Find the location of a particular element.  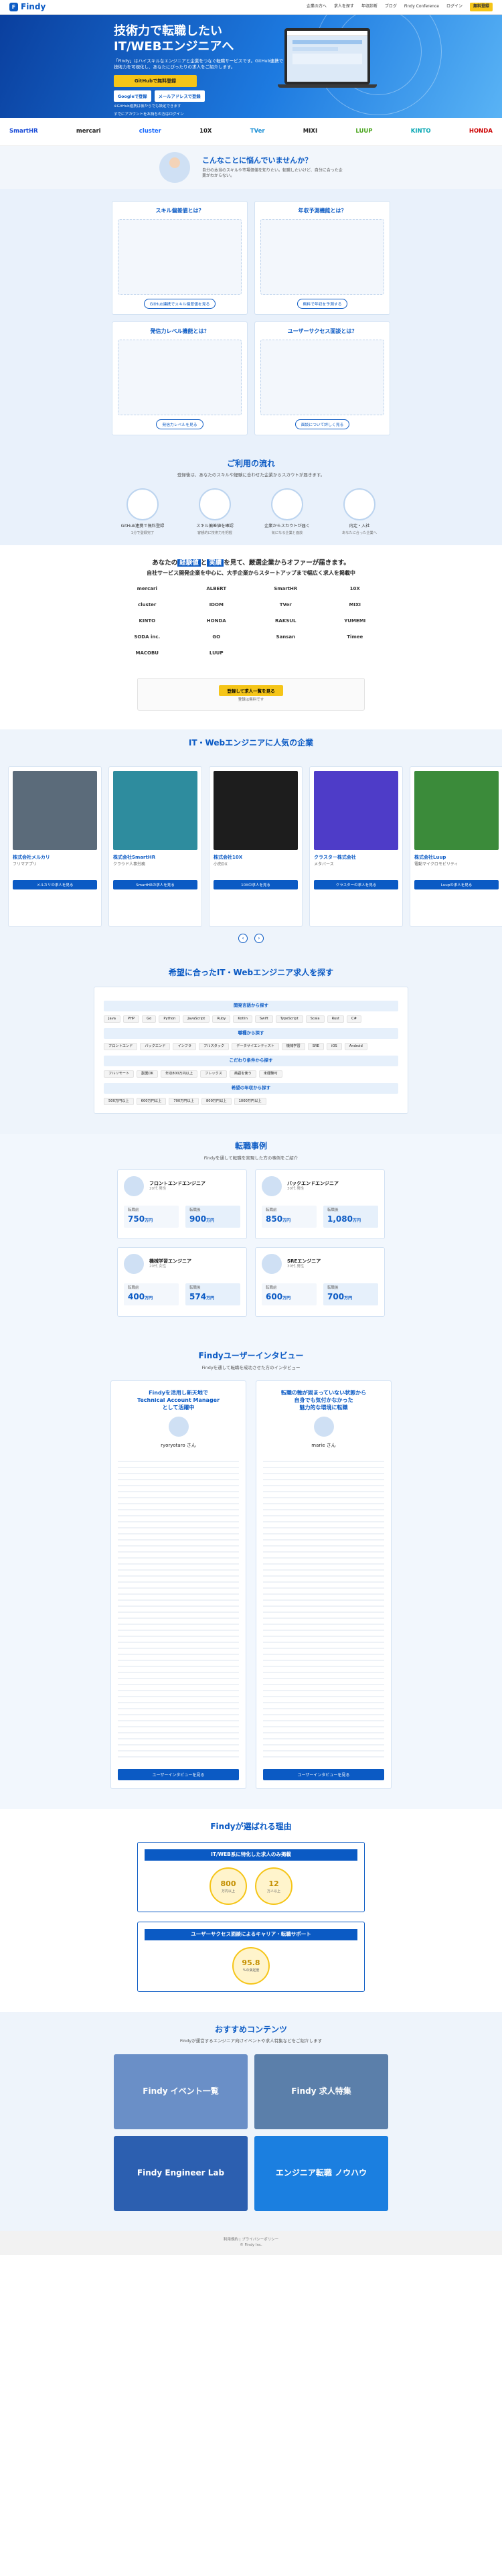

feature-button: 発信力レベルを見る is located at coordinates (180, 424).